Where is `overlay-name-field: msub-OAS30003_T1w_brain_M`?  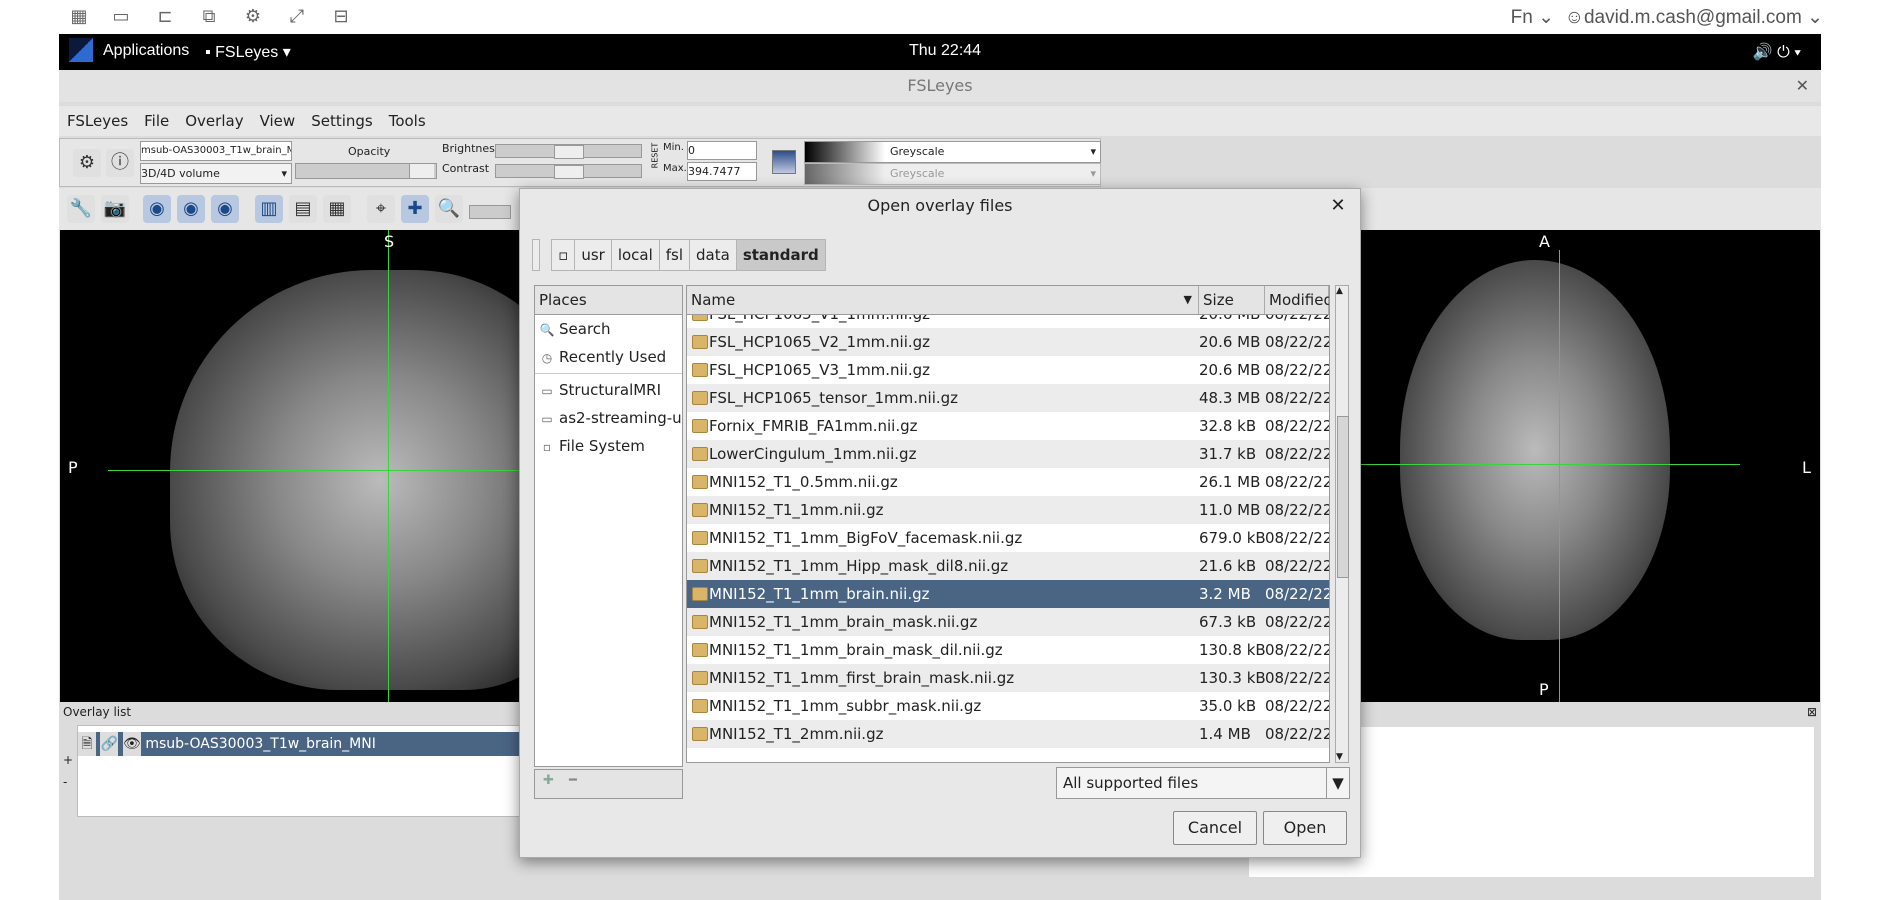
overlay-name-field: msub-OAS30003_T1w_brain_M is located at coordinates (216, 151).